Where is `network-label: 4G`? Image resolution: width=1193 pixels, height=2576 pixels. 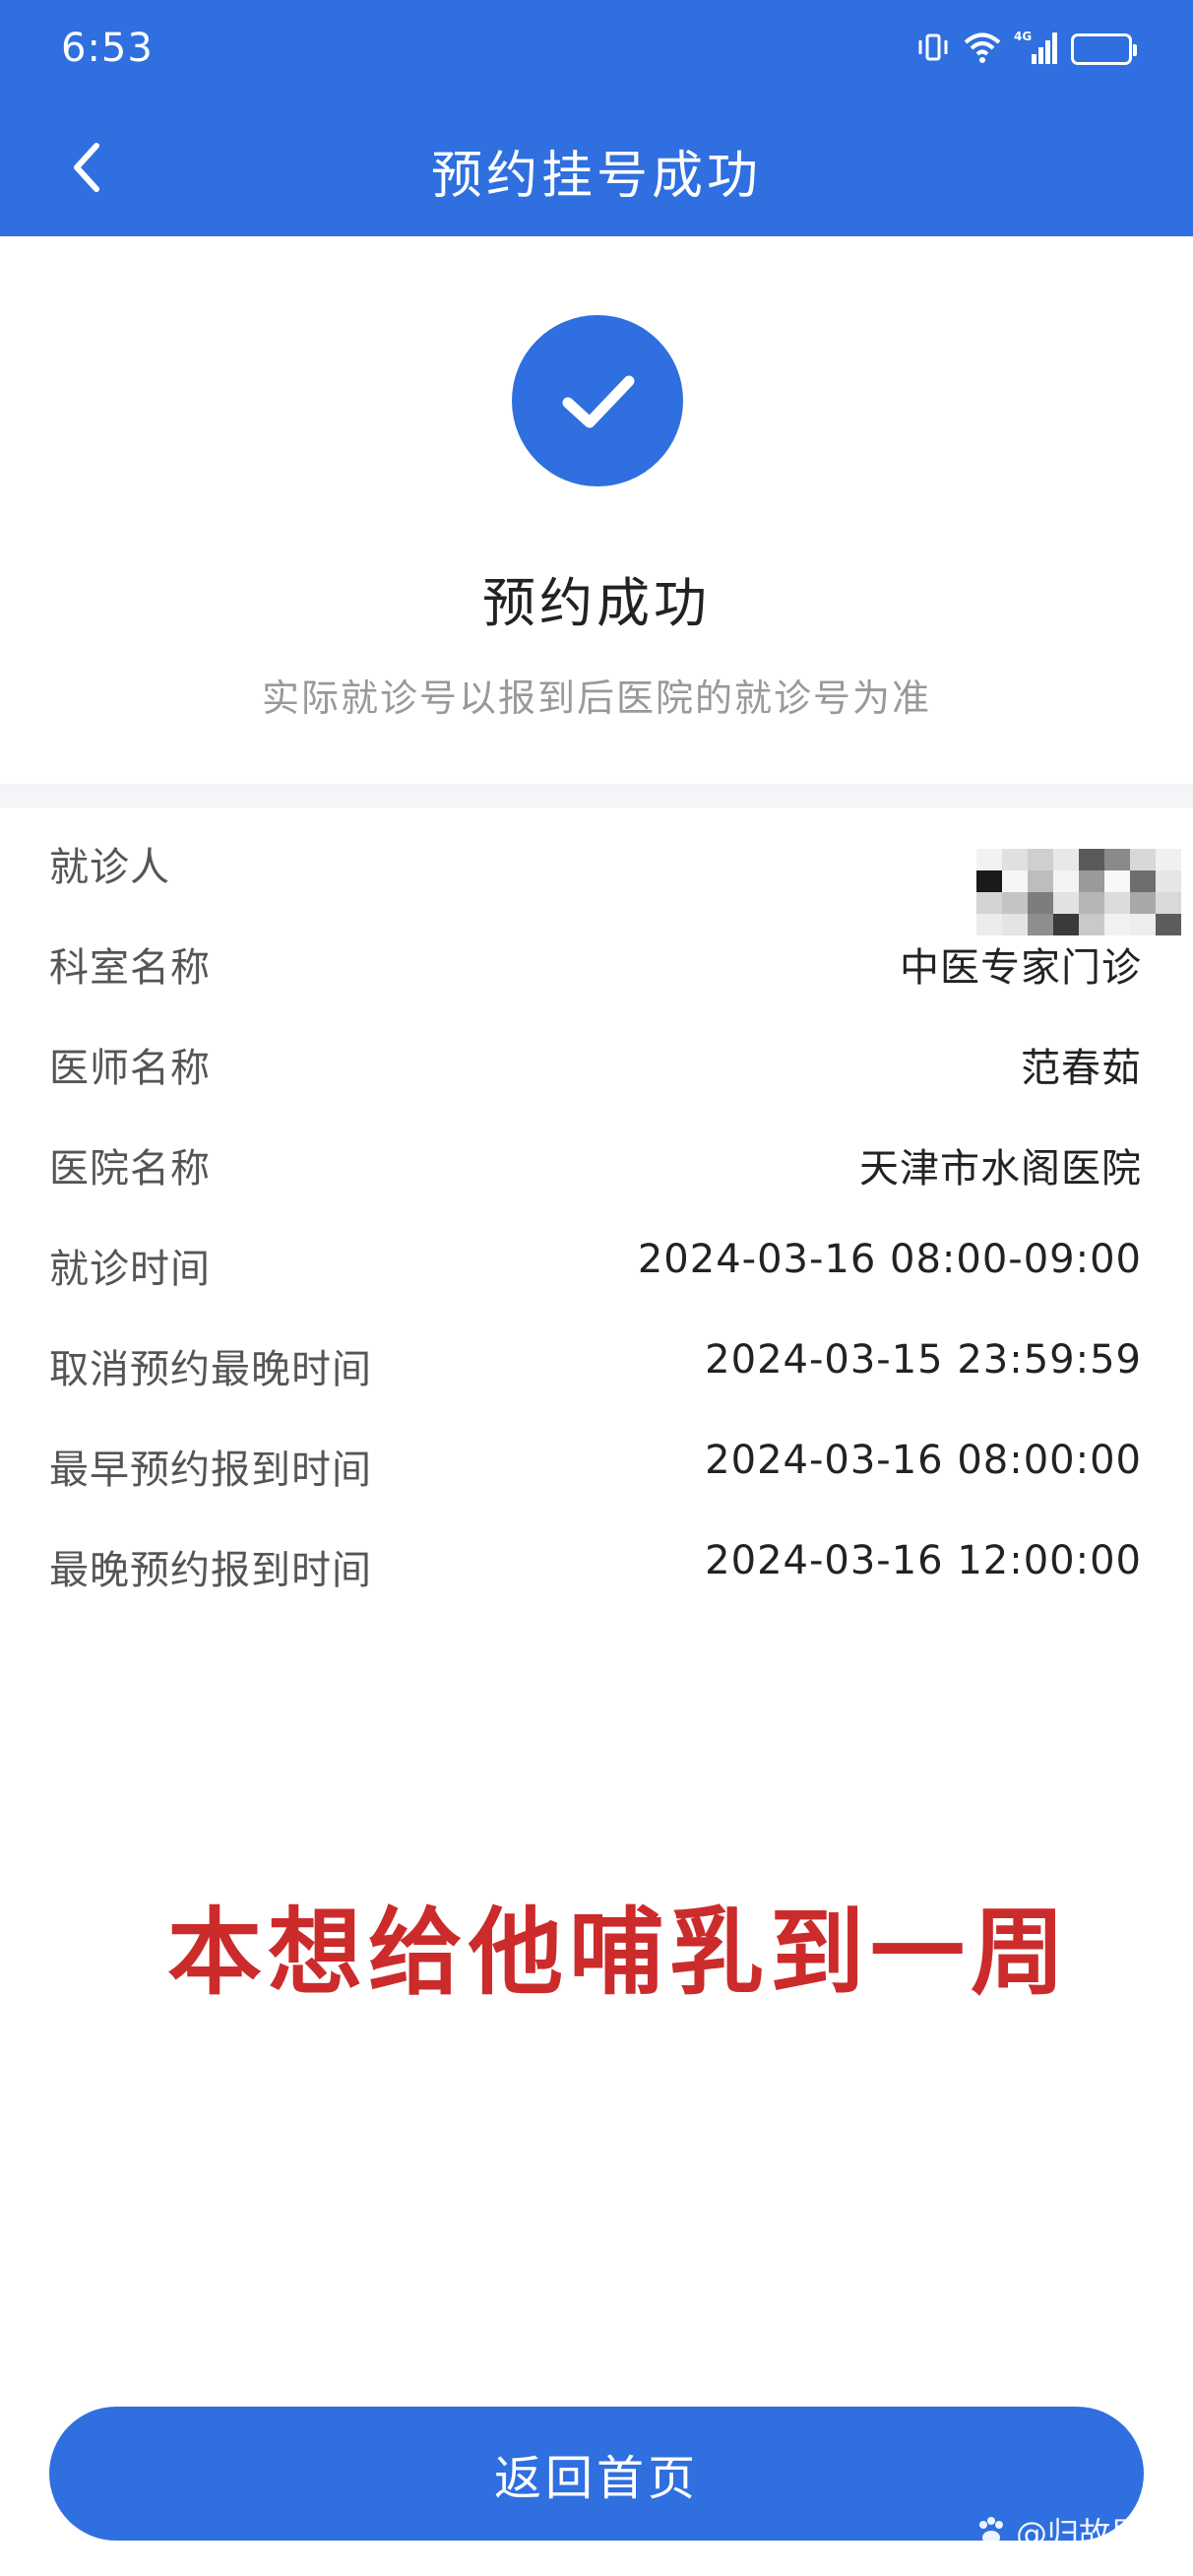
network-label: 4G is located at coordinates (1023, 36).